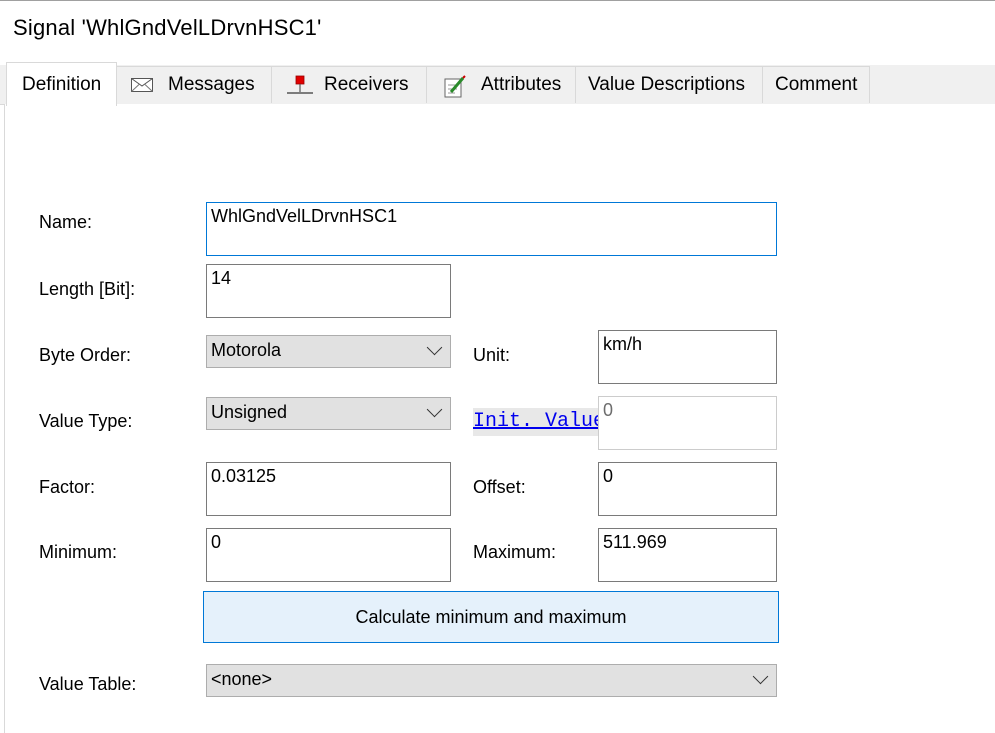  I want to click on edit-attributes-icon, so click(455, 86).